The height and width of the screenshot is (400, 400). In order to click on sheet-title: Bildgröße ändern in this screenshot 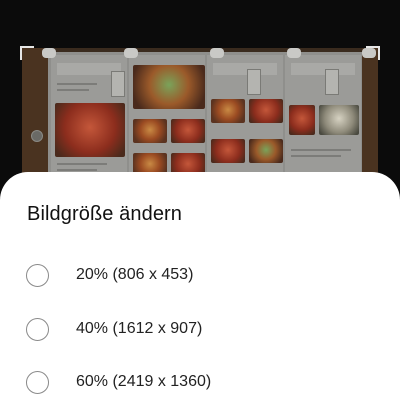, I will do `click(105, 214)`.